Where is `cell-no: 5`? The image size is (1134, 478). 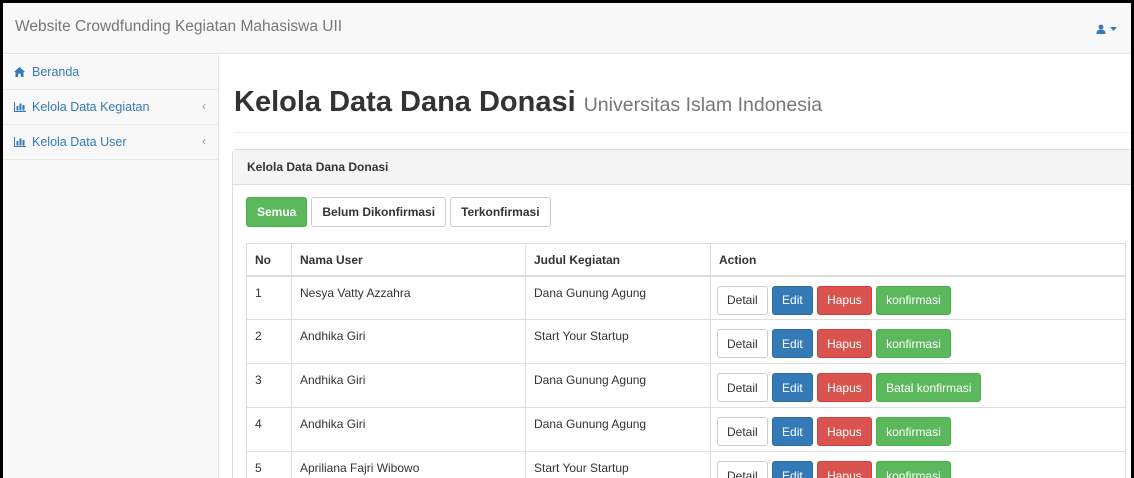
cell-no: 5 is located at coordinates (269, 464).